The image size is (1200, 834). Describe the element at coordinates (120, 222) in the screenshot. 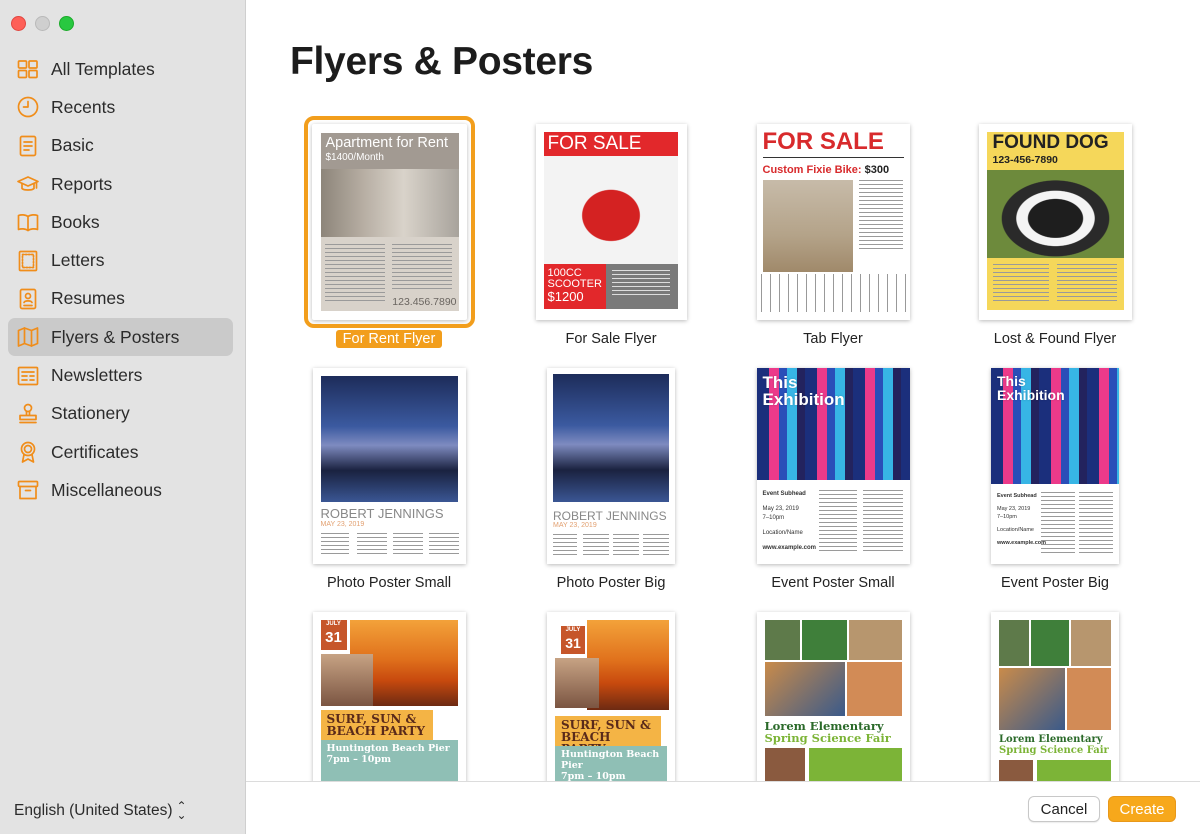

I see `sidebar-item-books: Books` at that location.